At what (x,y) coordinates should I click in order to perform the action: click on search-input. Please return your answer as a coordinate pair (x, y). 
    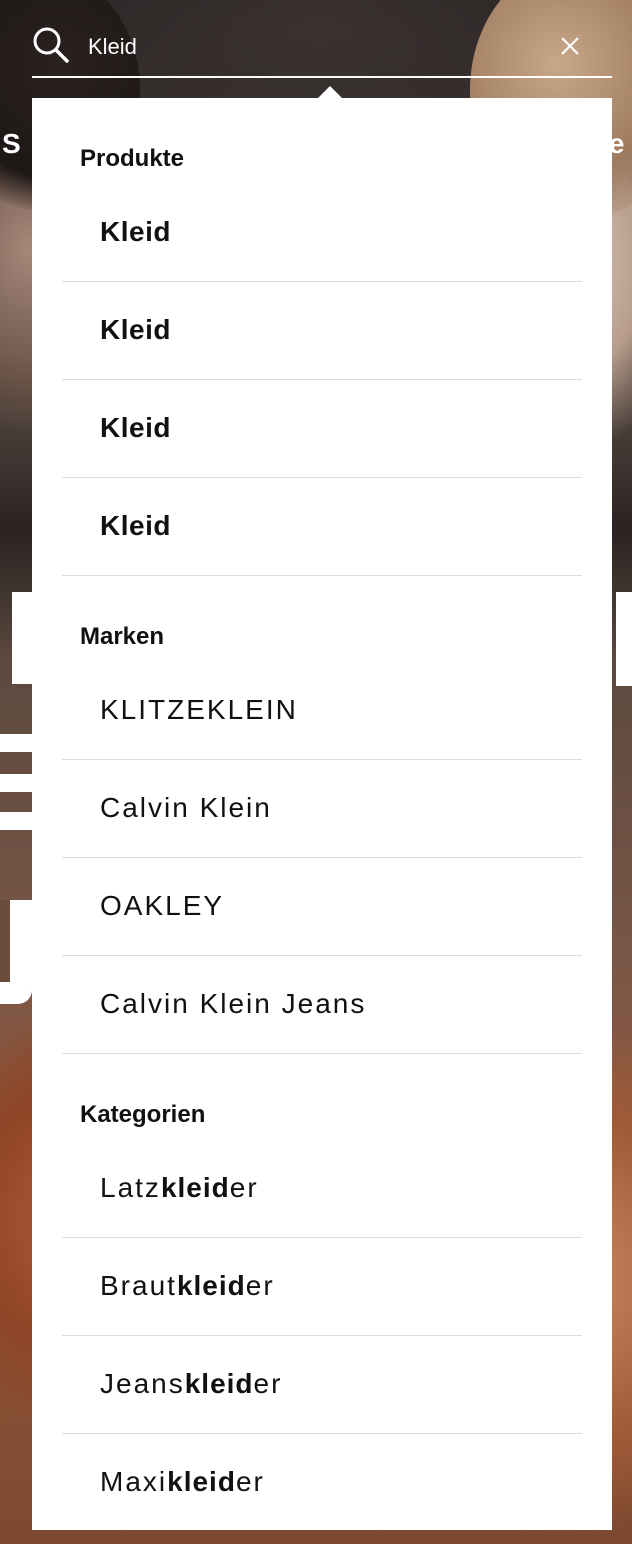
    Looking at the image, I should click on (308, 47).